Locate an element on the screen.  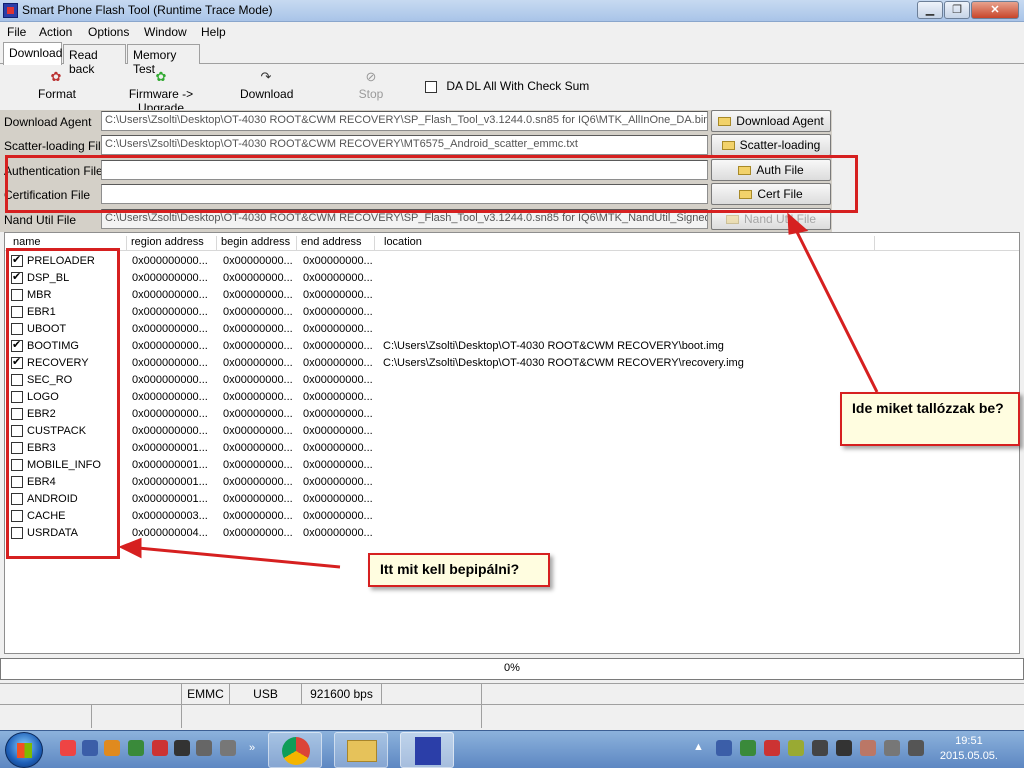
tray-network-icon is located at coordinates (916, 748).